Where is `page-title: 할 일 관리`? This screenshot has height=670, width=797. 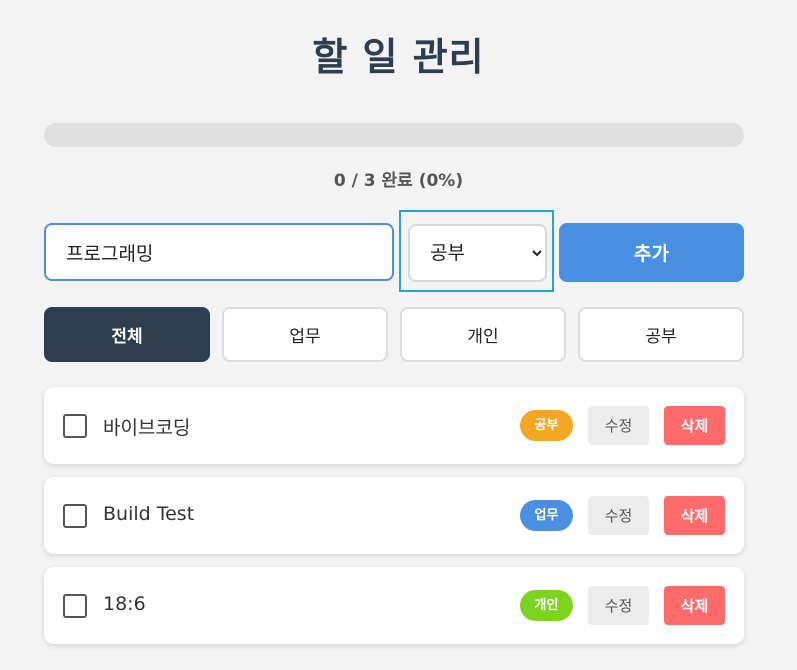
page-title: 할 일 관리 is located at coordinates (398, 57).